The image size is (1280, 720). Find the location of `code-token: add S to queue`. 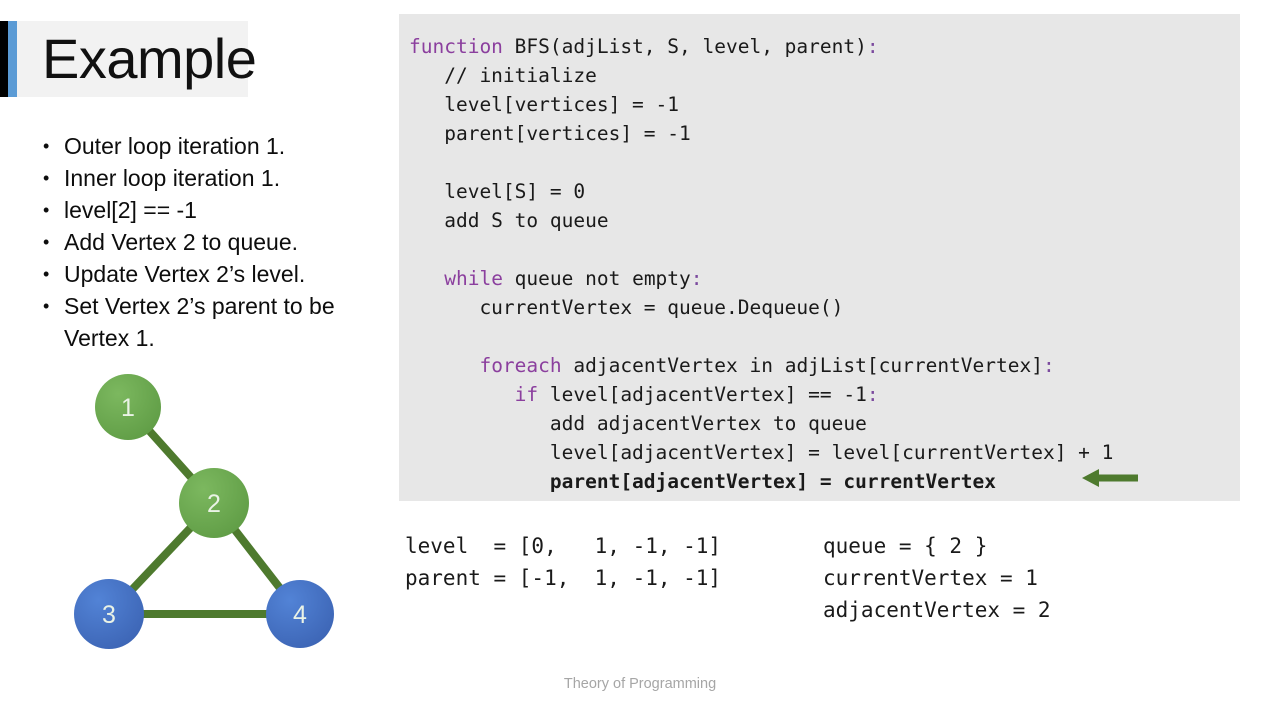

code-token: add S to queue is located at coordinates (509, 220).